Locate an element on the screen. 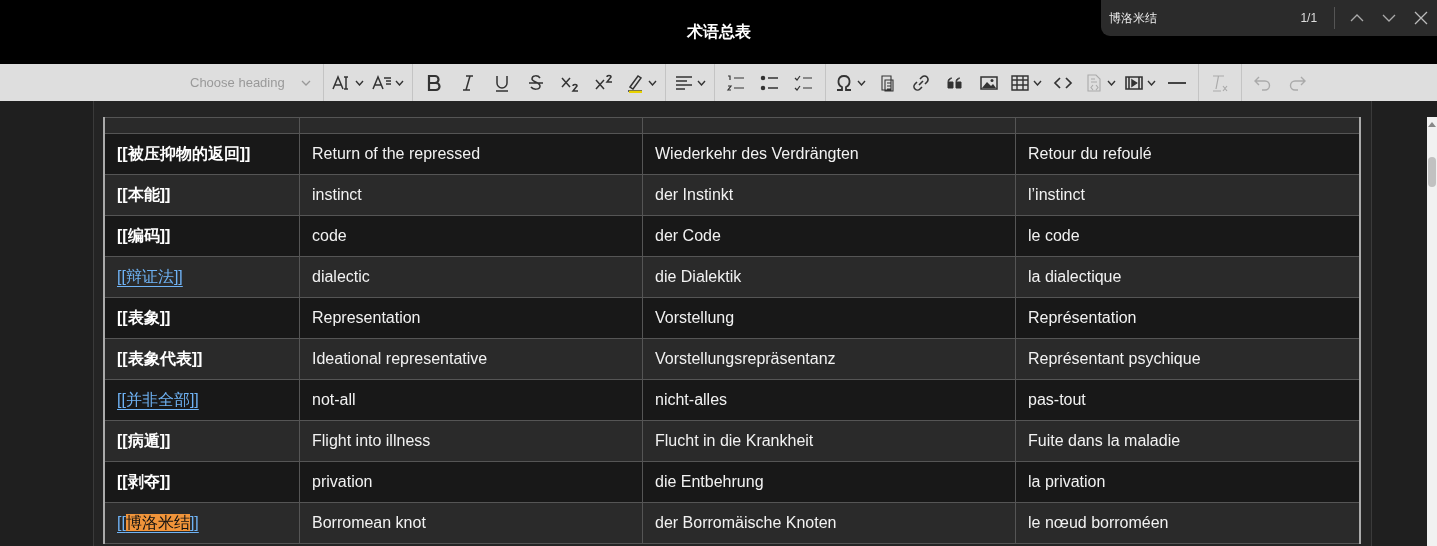 The width and height of the screenshot is (1437, 546). link-icon is located at coordinates (920, 82).